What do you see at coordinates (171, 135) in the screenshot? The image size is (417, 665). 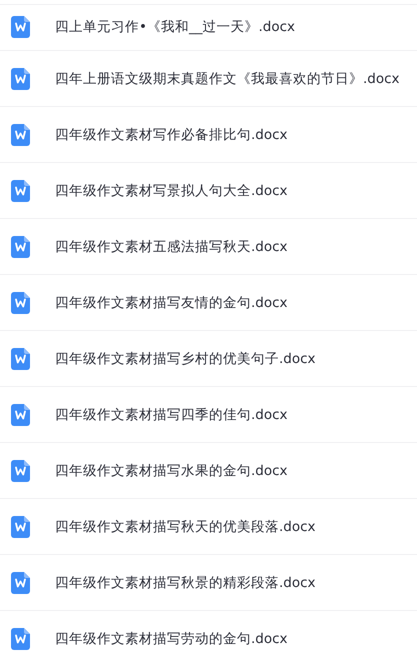 I see `file-name: 四年级作文素材写作必备排比句.docx` at bounding box center [171, 135].